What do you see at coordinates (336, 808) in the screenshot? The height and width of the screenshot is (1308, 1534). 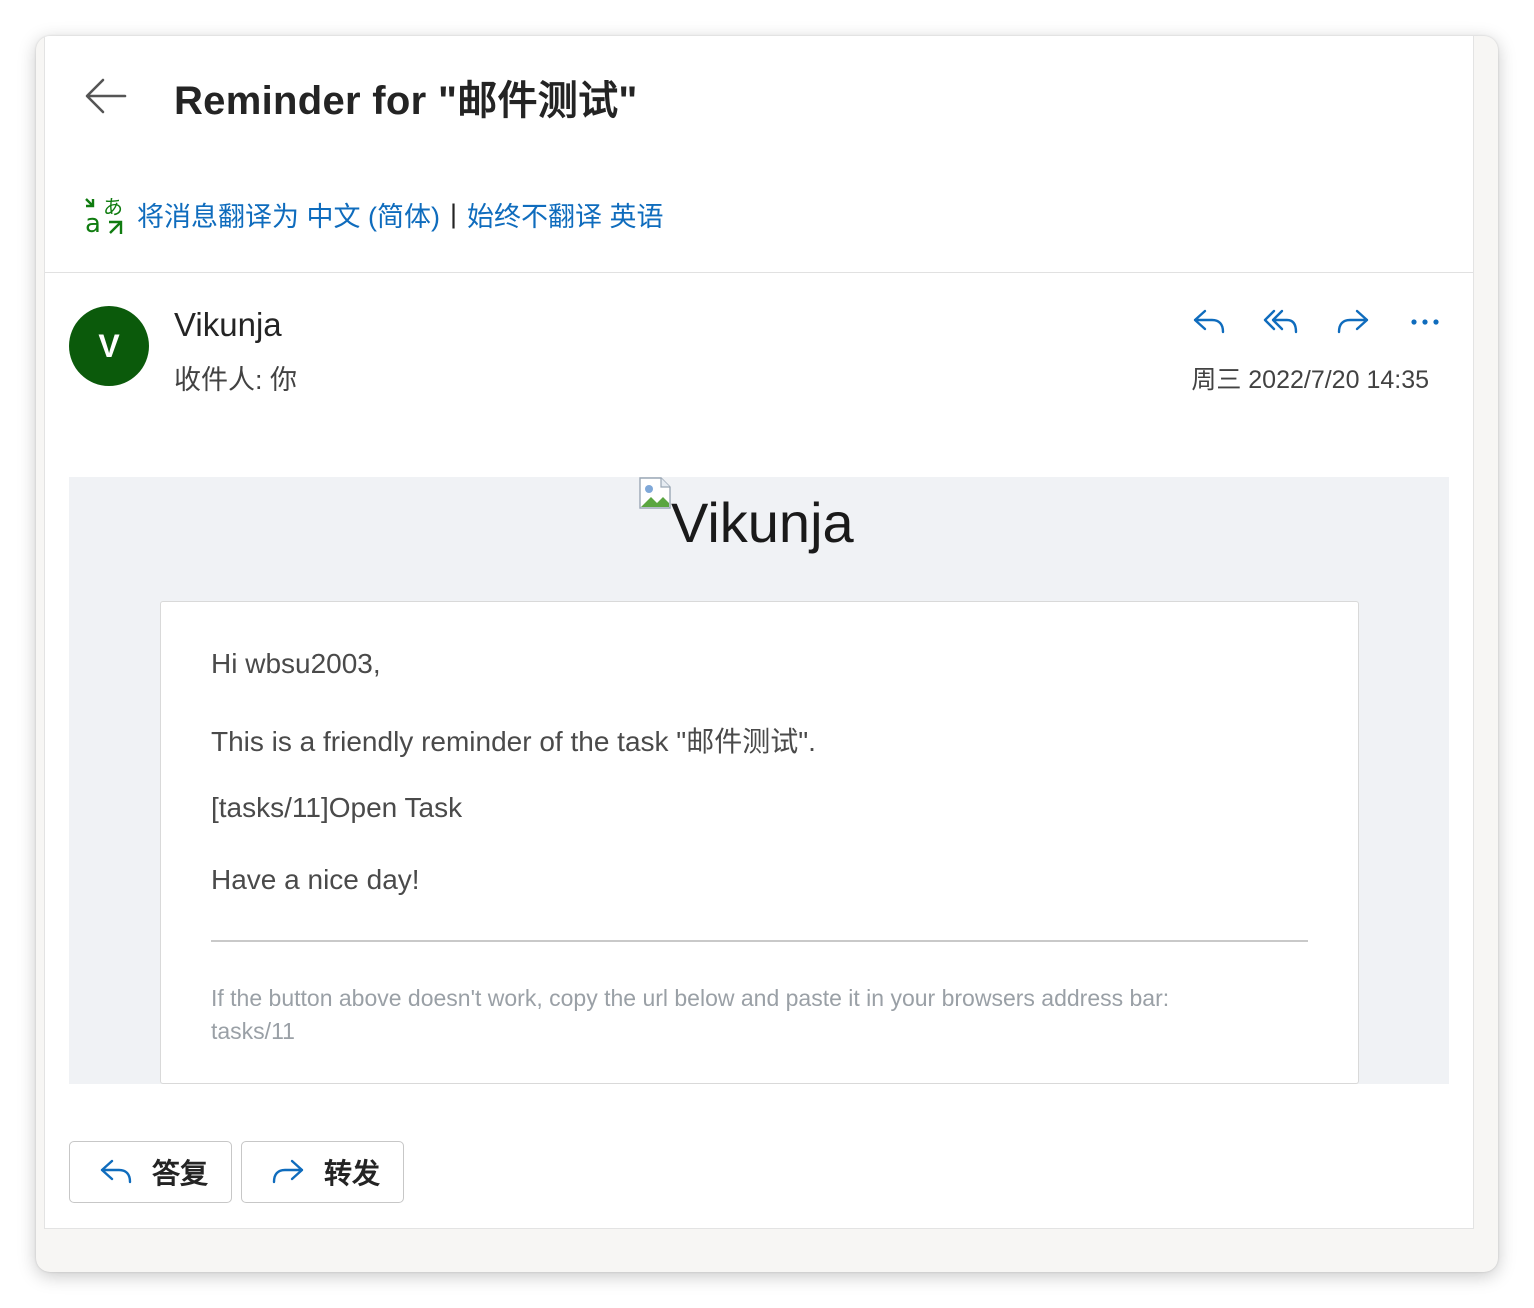 I see `open-task-link: [tasks/11]Open Task` at bounding box center [336, 808].